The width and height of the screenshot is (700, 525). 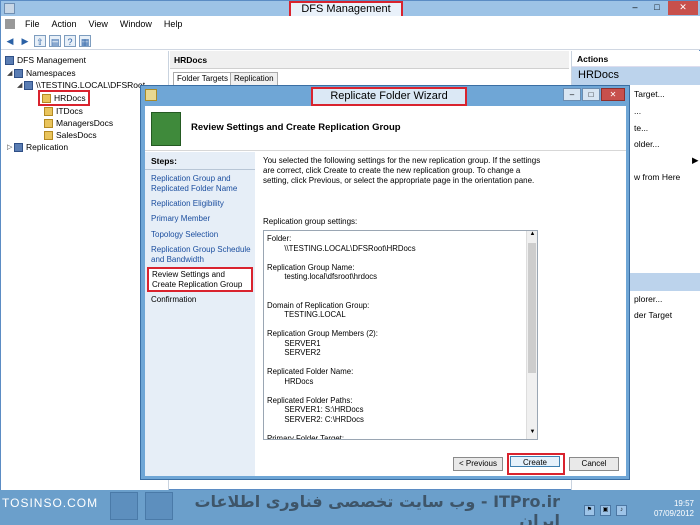 What do you see at coordinates (9, 60) in the screenshot?
I see `dfs-management-icon` at bounding box center [9, 60].